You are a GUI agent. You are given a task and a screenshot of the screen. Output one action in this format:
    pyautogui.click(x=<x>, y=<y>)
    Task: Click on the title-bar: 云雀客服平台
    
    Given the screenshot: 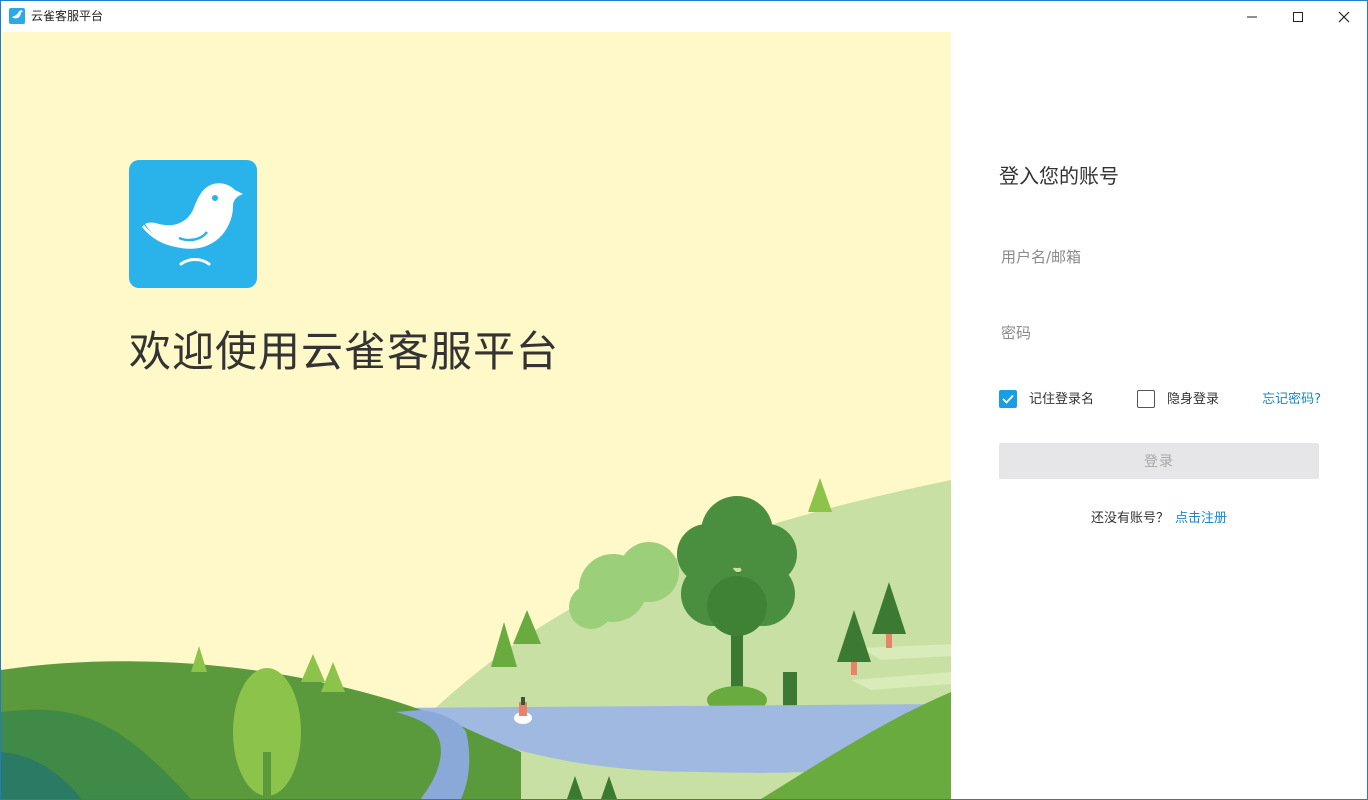 What is the action you would take?
    pyautogui.click(x=684, y=16)
    